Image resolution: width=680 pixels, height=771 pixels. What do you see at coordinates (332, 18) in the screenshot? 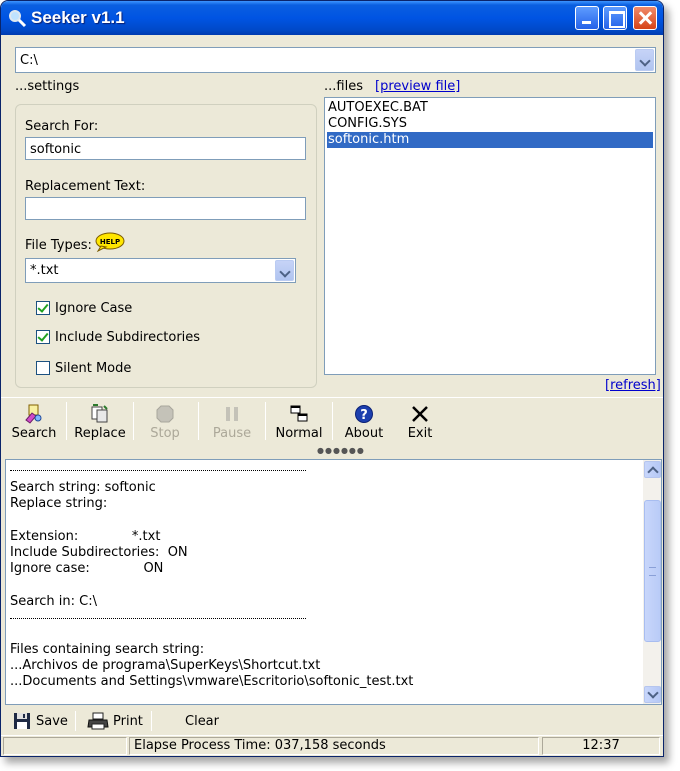
I see `title-bar: Seeker v1.1` at bounding box center [332, 18].